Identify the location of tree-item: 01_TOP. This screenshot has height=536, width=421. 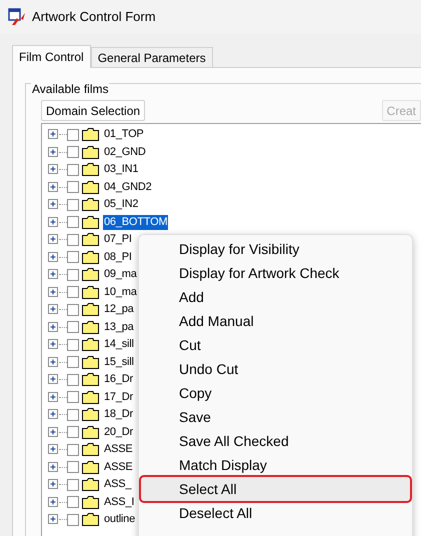
(124, 134).